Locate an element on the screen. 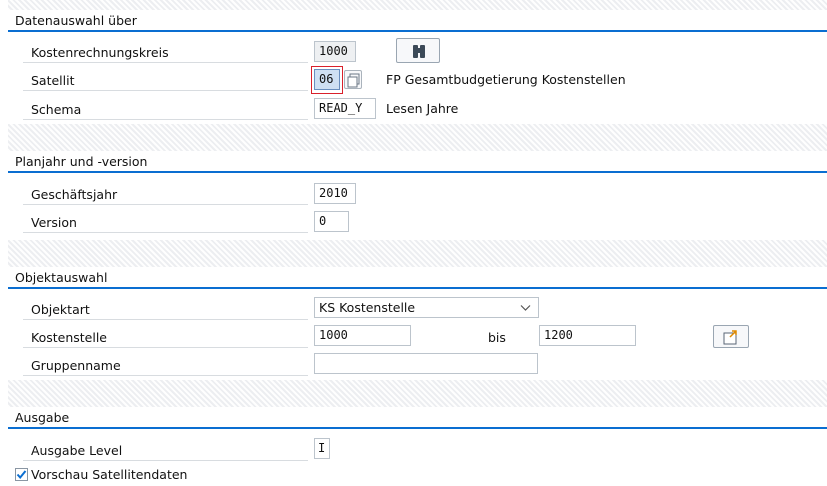  binoculars-button is located at coordinates (418, 50).